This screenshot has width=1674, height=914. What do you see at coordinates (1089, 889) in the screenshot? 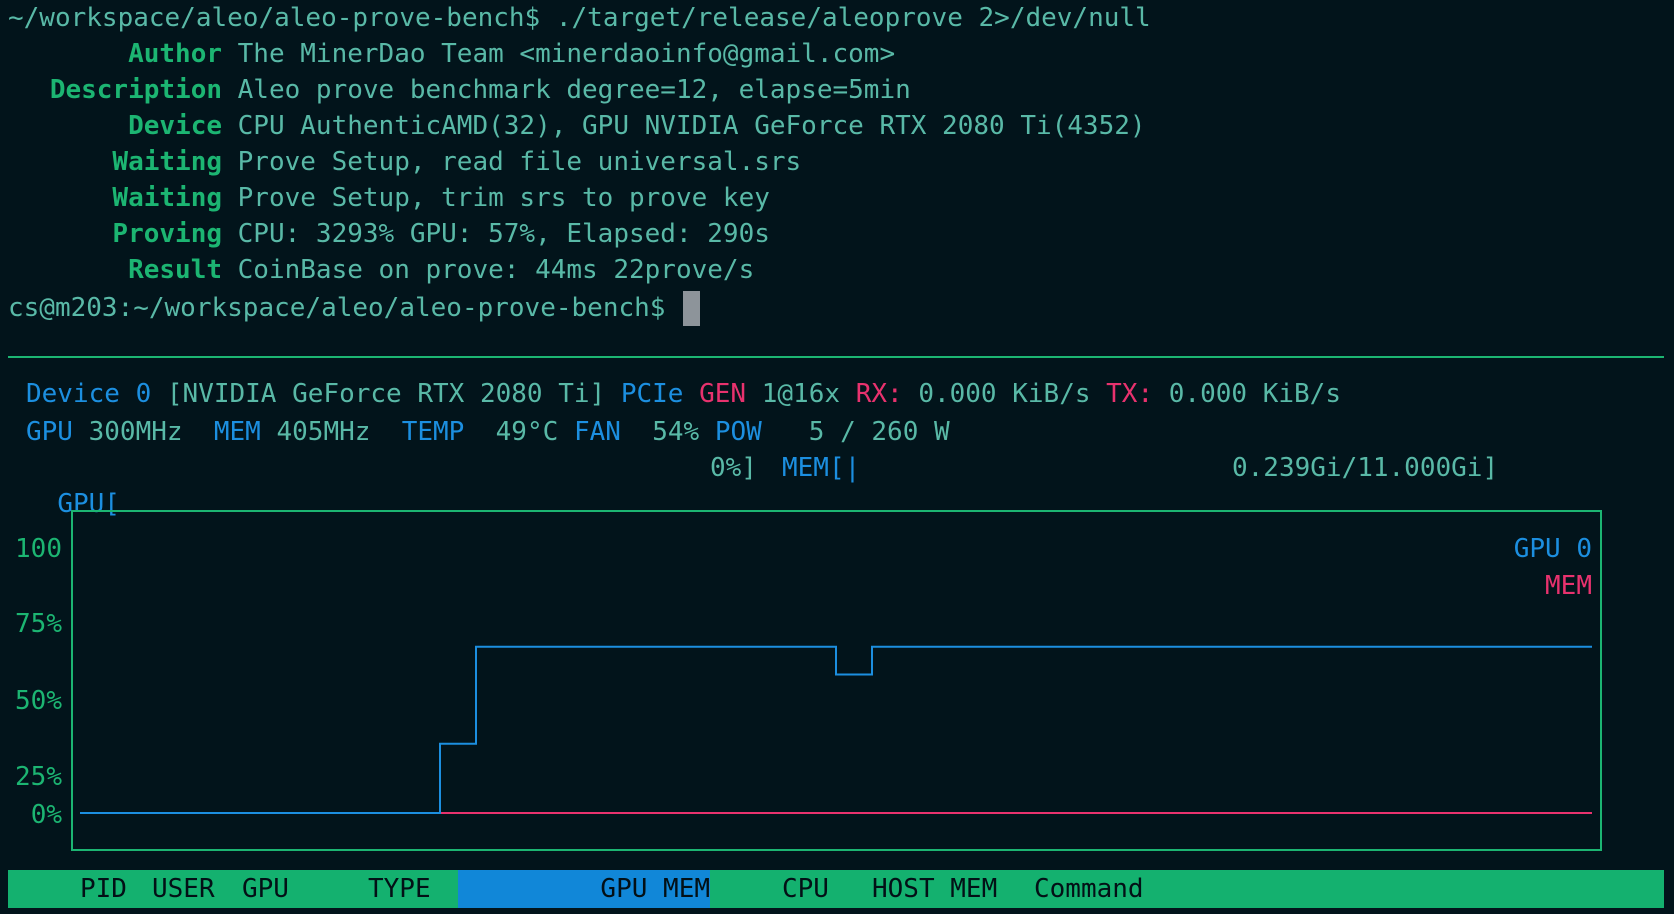
I see `col-command: Command` at bounding box center [1089, 889].